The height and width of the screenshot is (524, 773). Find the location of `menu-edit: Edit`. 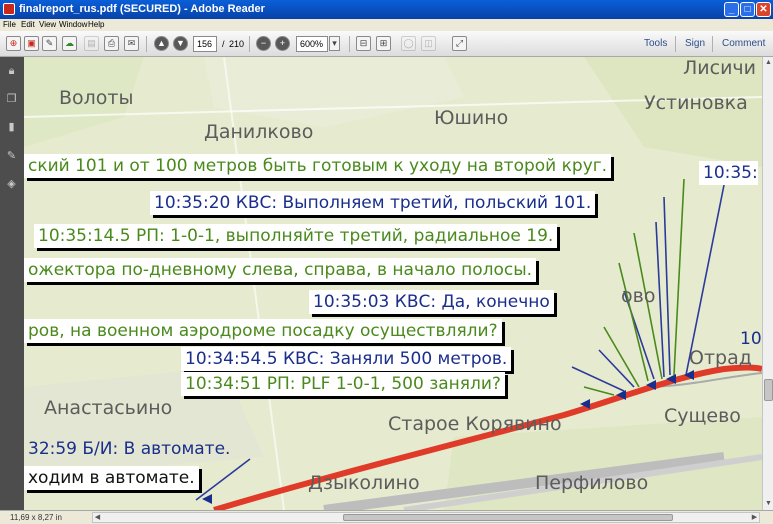

menu-edit: Edit is located at coordinates (28, 24).